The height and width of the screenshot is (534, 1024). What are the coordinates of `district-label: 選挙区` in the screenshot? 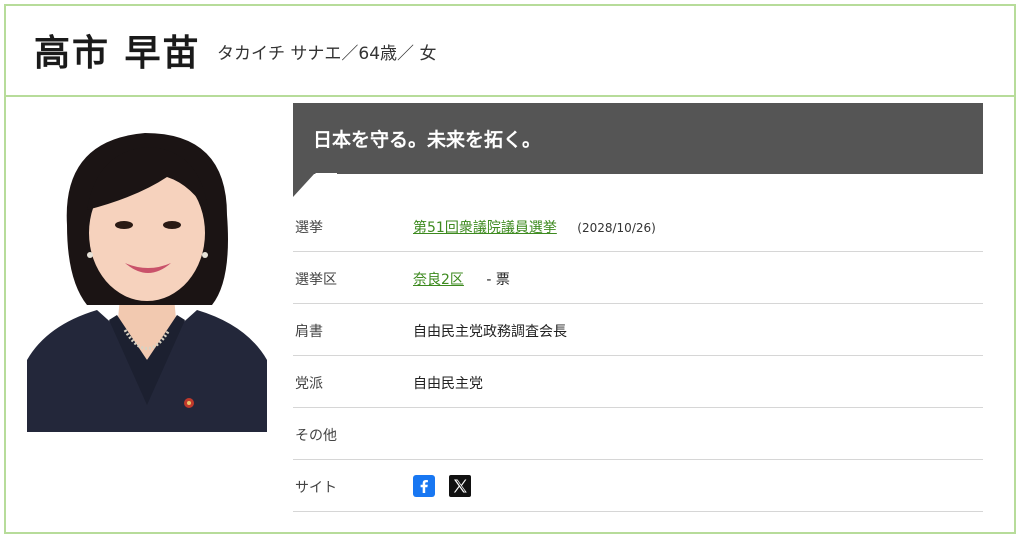 It's located at (316, 280).